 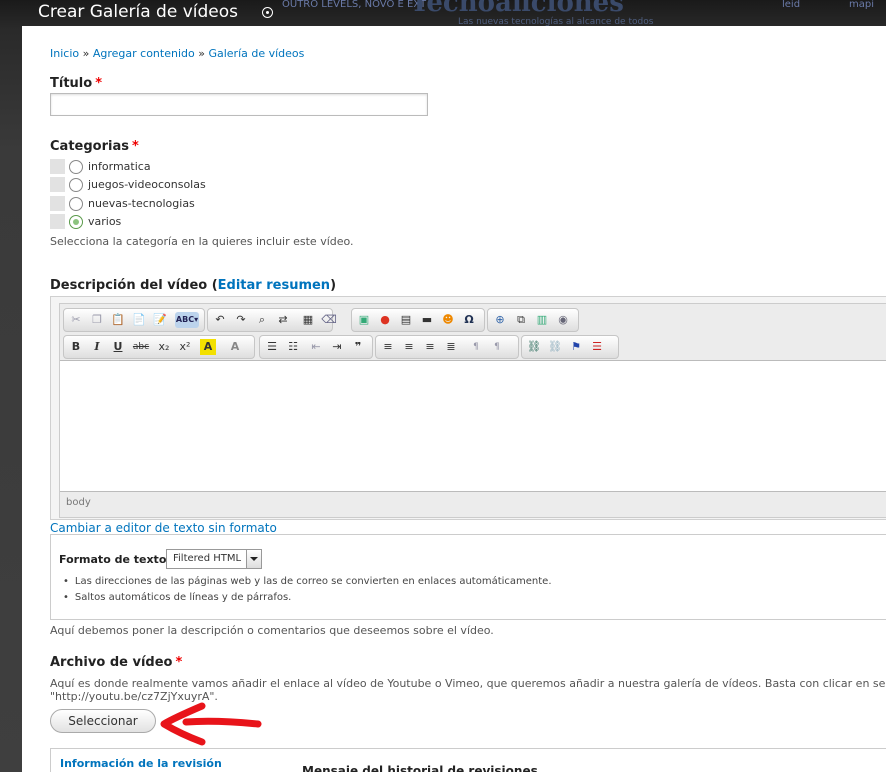 What do you see at coordinates (283, 320) in the screenshot?
I see `replace-icon: ⇄` at bounding box center [283, 320].